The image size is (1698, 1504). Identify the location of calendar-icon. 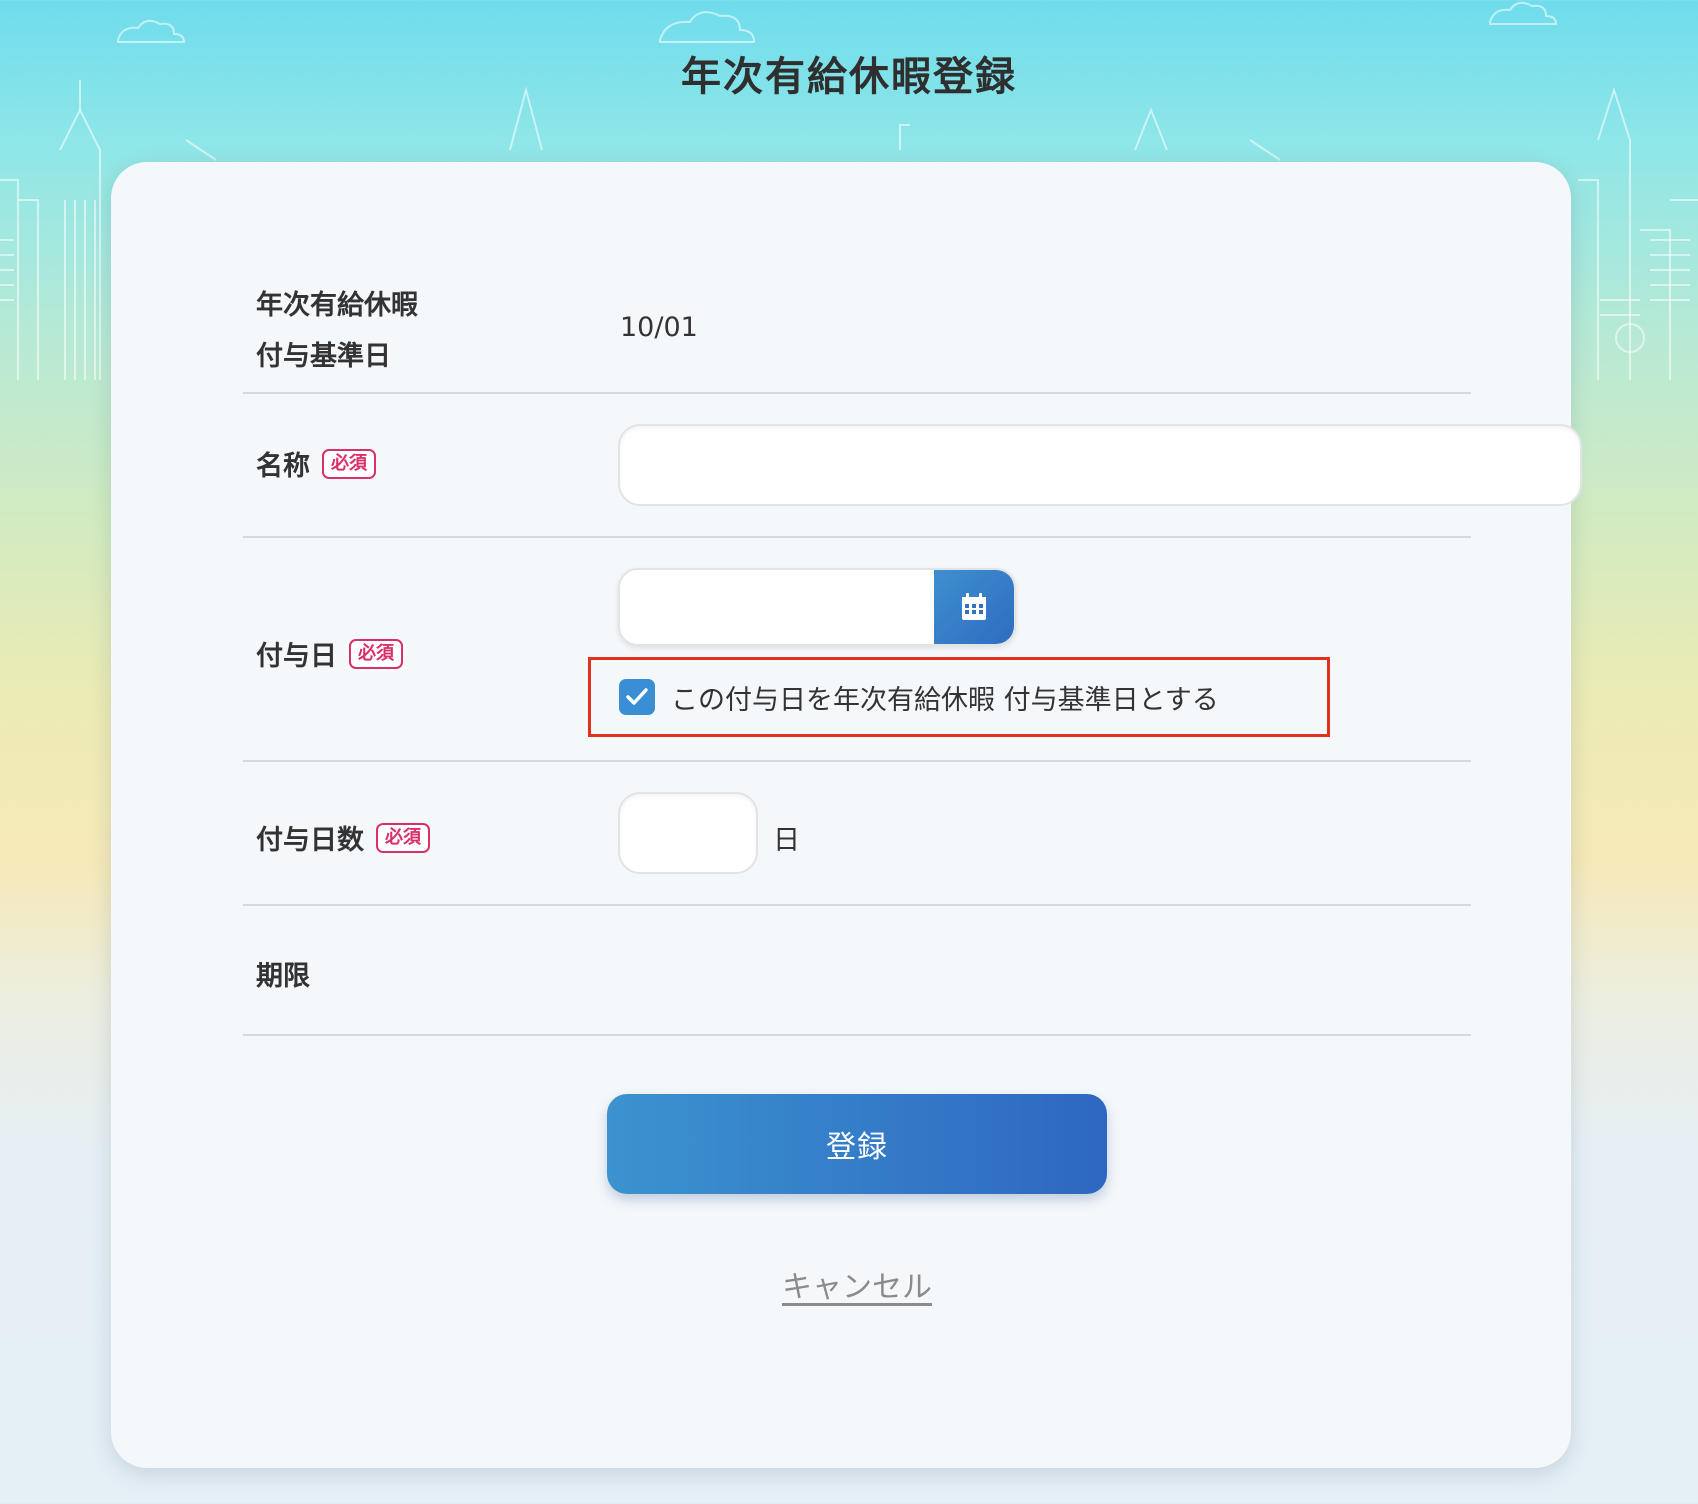
(974, 606).